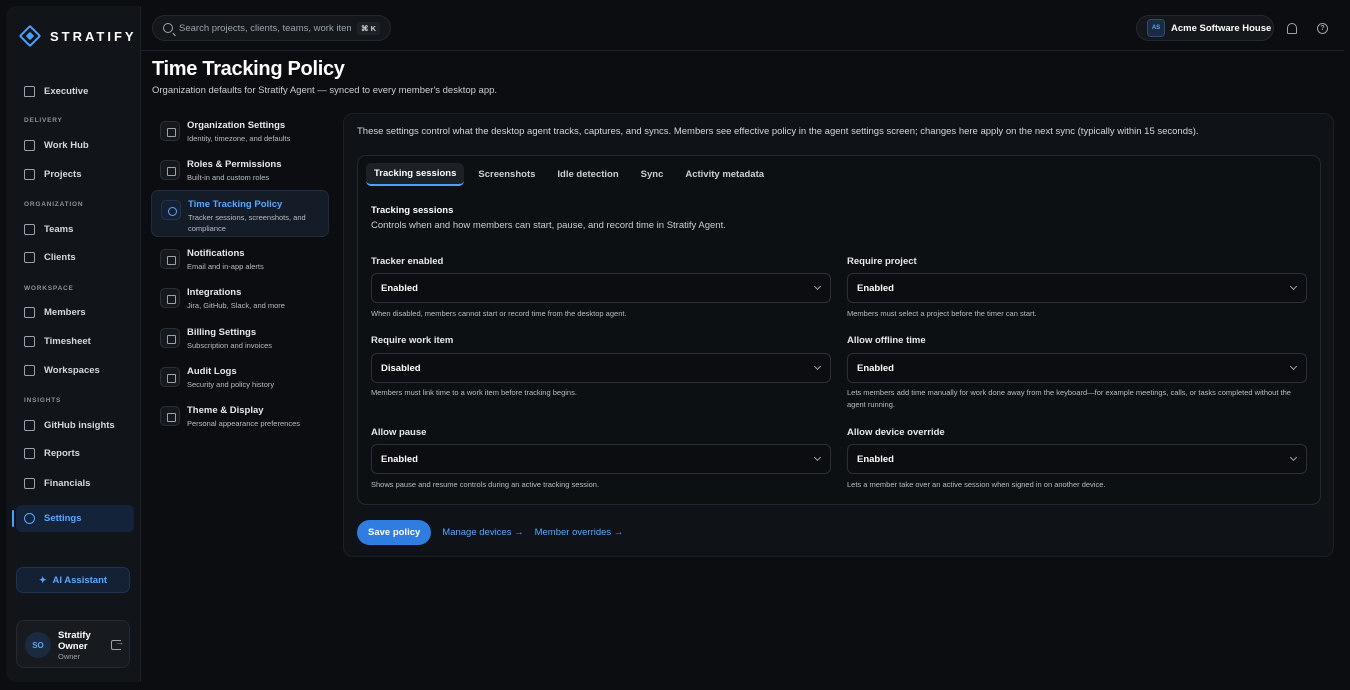 The image size is (1350, 690). I want to click on require-project-label: Require project, so click(882, 261).